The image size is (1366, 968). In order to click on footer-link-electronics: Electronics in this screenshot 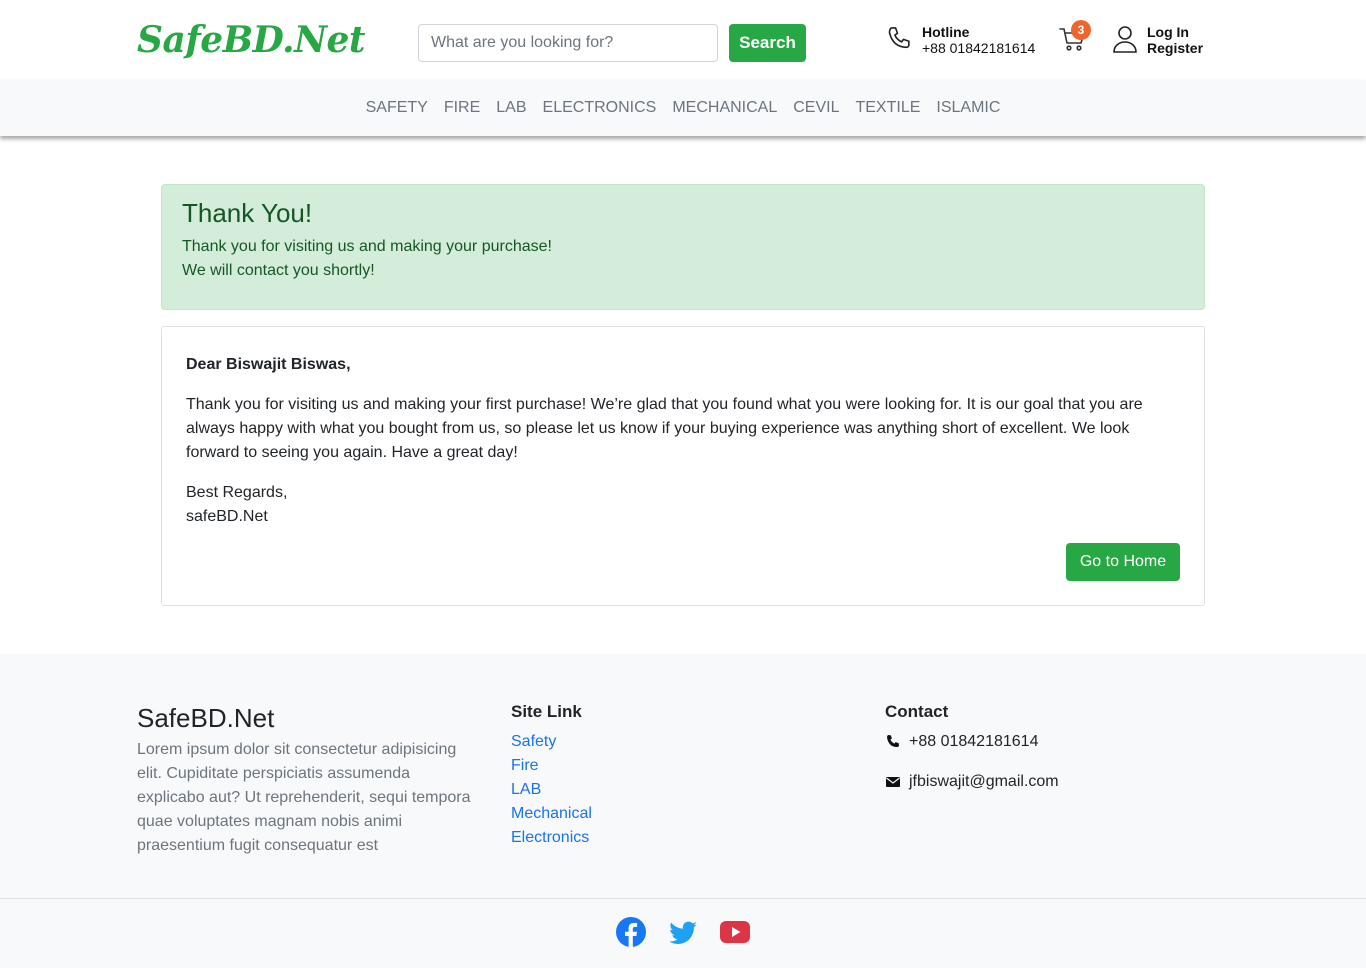, I will do `click(550, 837)`.